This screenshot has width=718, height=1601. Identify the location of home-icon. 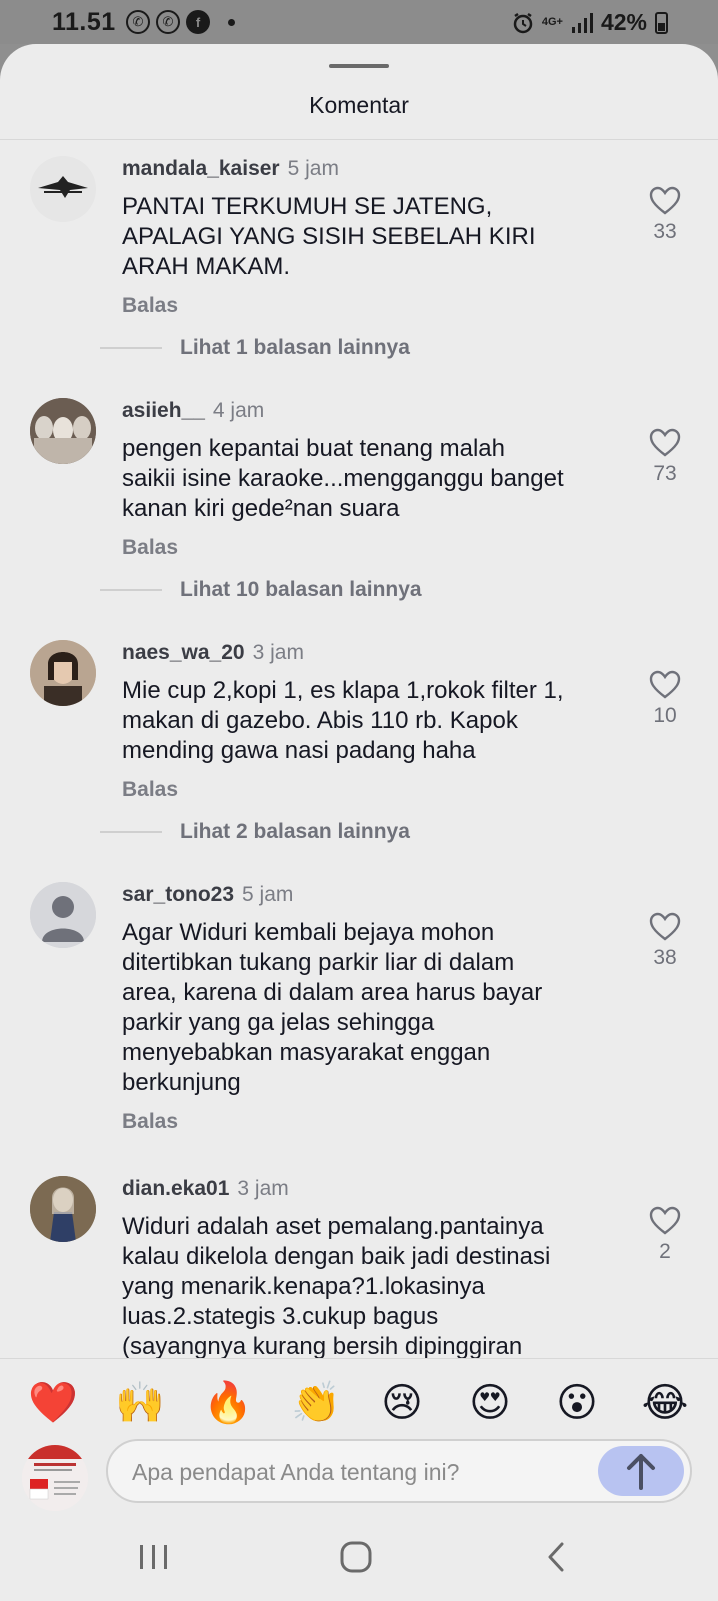
(356, 1557).